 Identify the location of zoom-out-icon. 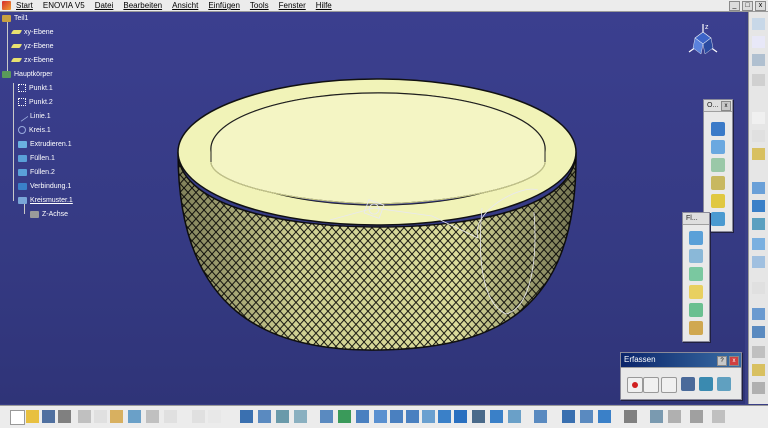
(412, 416).